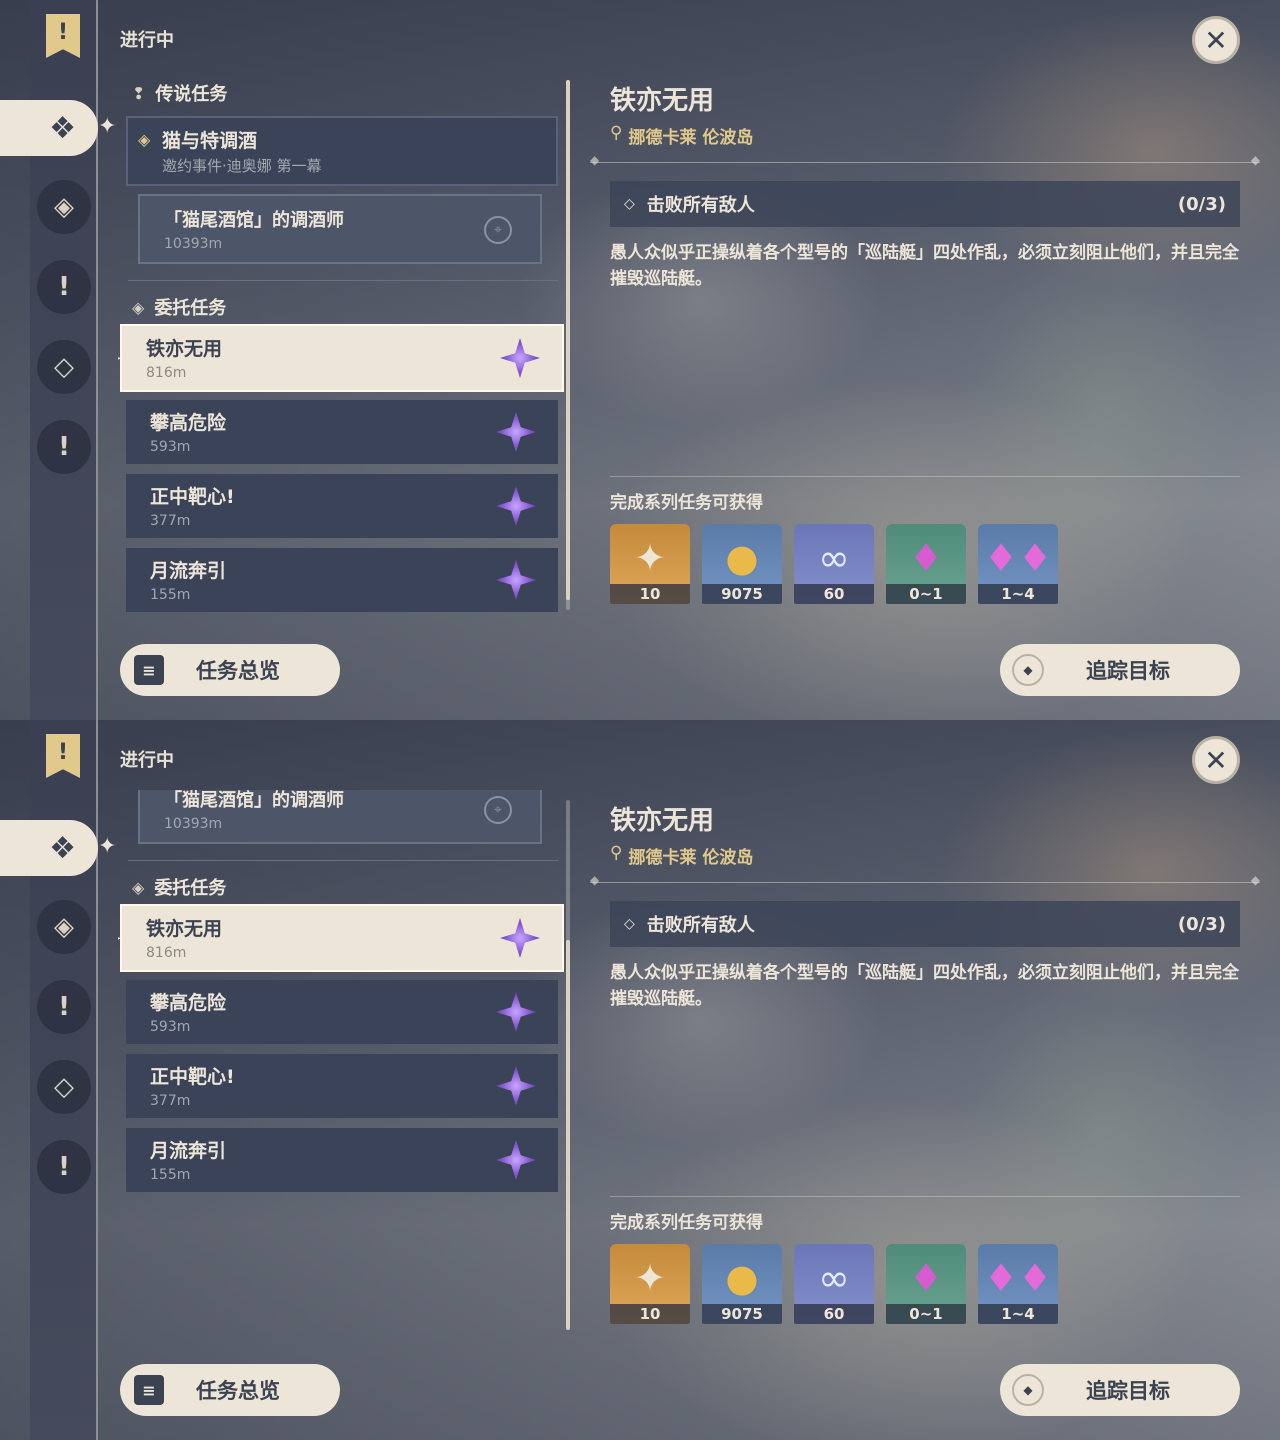 Image resolution: width=1280 pixels, height=1440 pixels. What do you see at coordinates (1128, 671) in the screenshot?
I see `track-label: 追踪目标` at bounding box center [1128, 671].